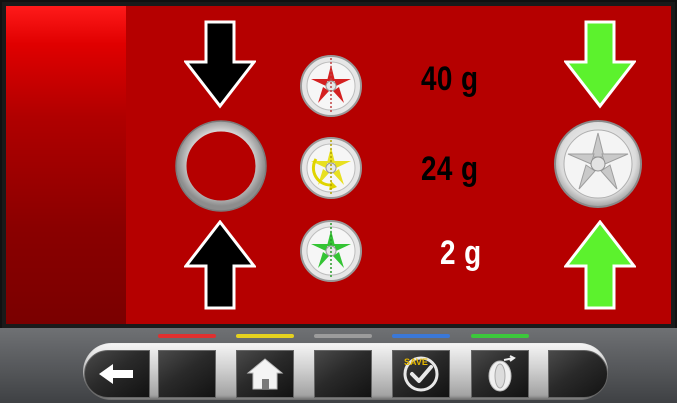 This screenshot has width=677, height=403. Describe the element at coordinates (421, 336) in the screenshot. I see `plane-bar-blue` at that location.